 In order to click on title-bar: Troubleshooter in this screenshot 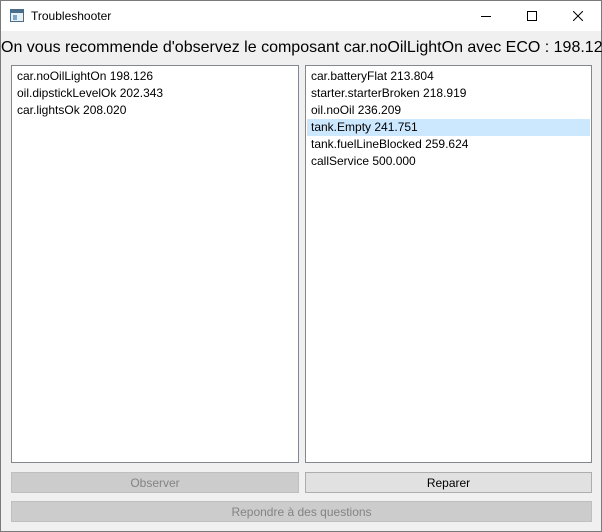, I will do `click(301, 16)`.